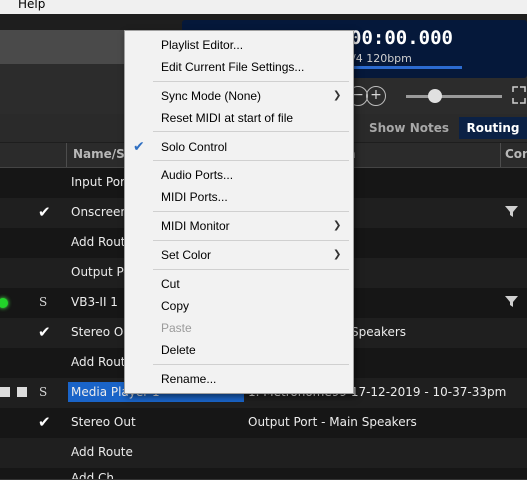 This screenshot has height=480, width=527. I want to click on row-name: VB3-II 1, so click(94, 302).